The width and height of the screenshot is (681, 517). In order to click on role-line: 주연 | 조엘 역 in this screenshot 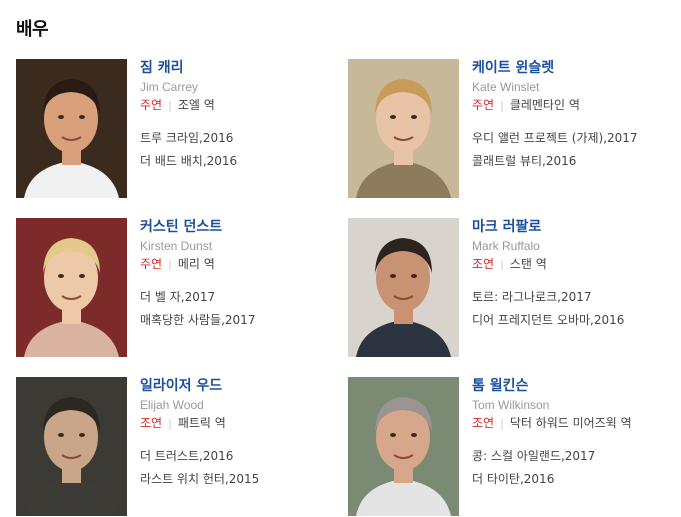, I will do `click(240, 105)`.